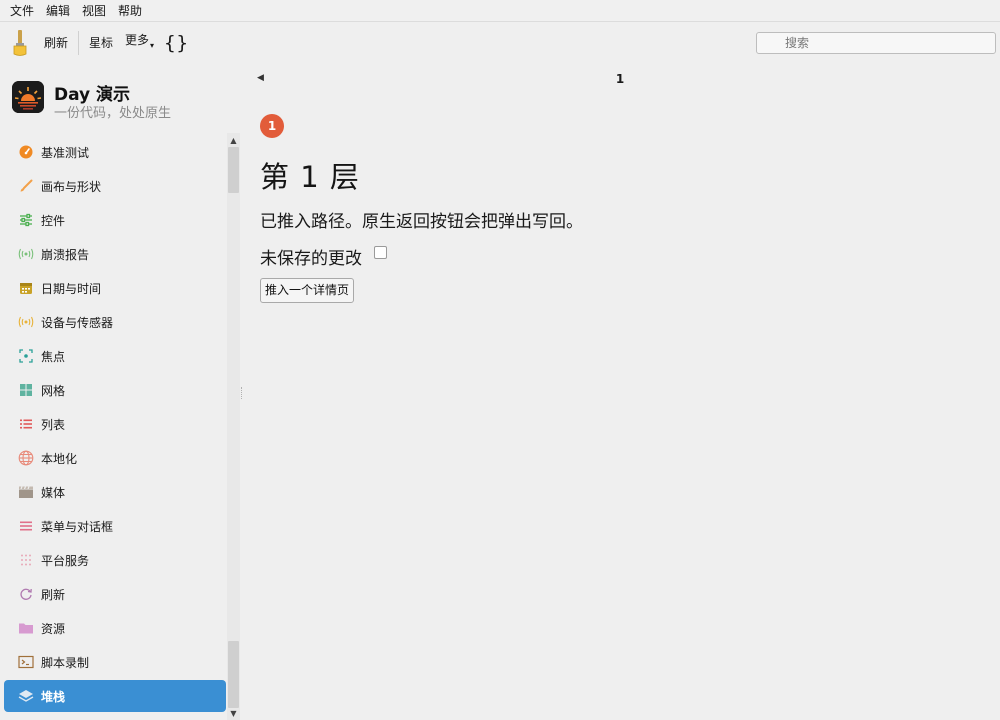  What do you see at coordinates (500, 43) in the screenshot?
I see `toolbar: 刷新 星标 更多▾ {}` at bounding box center [500, 43].